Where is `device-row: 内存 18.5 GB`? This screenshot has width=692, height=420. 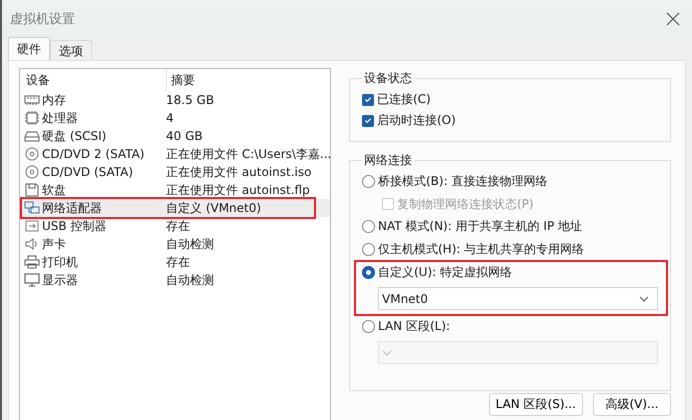
device-row: 内存 18.5 GB is located at coordinates (175, 100).